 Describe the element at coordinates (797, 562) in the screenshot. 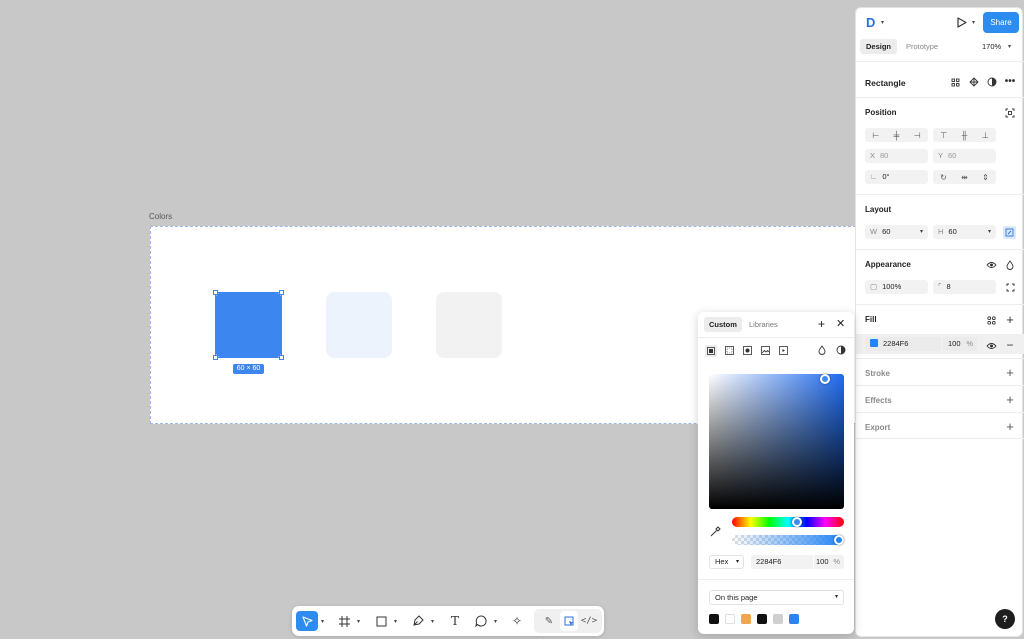

I see `picker-hex-field: 2284F6 100 %` at that location.